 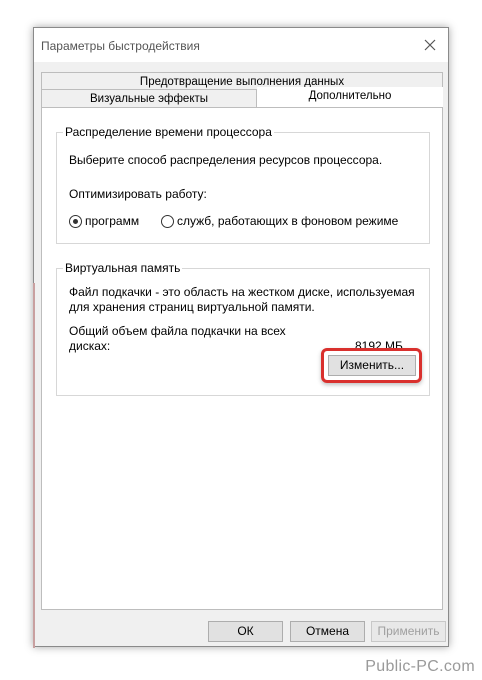 I want to click on apply-button: Применить, so click(x=408, y=631).